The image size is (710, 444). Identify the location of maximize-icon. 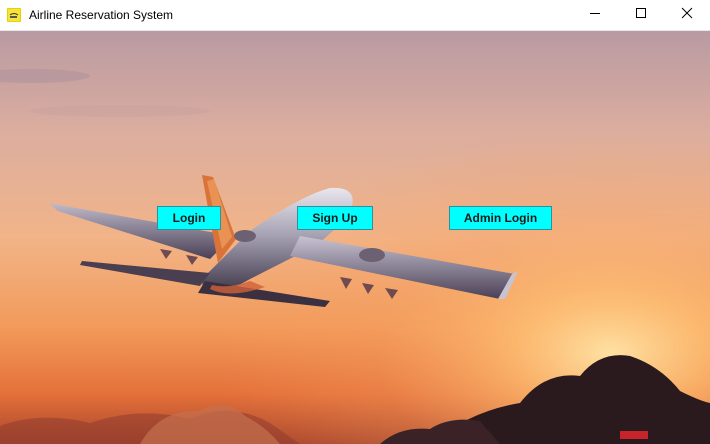
(641, 15).